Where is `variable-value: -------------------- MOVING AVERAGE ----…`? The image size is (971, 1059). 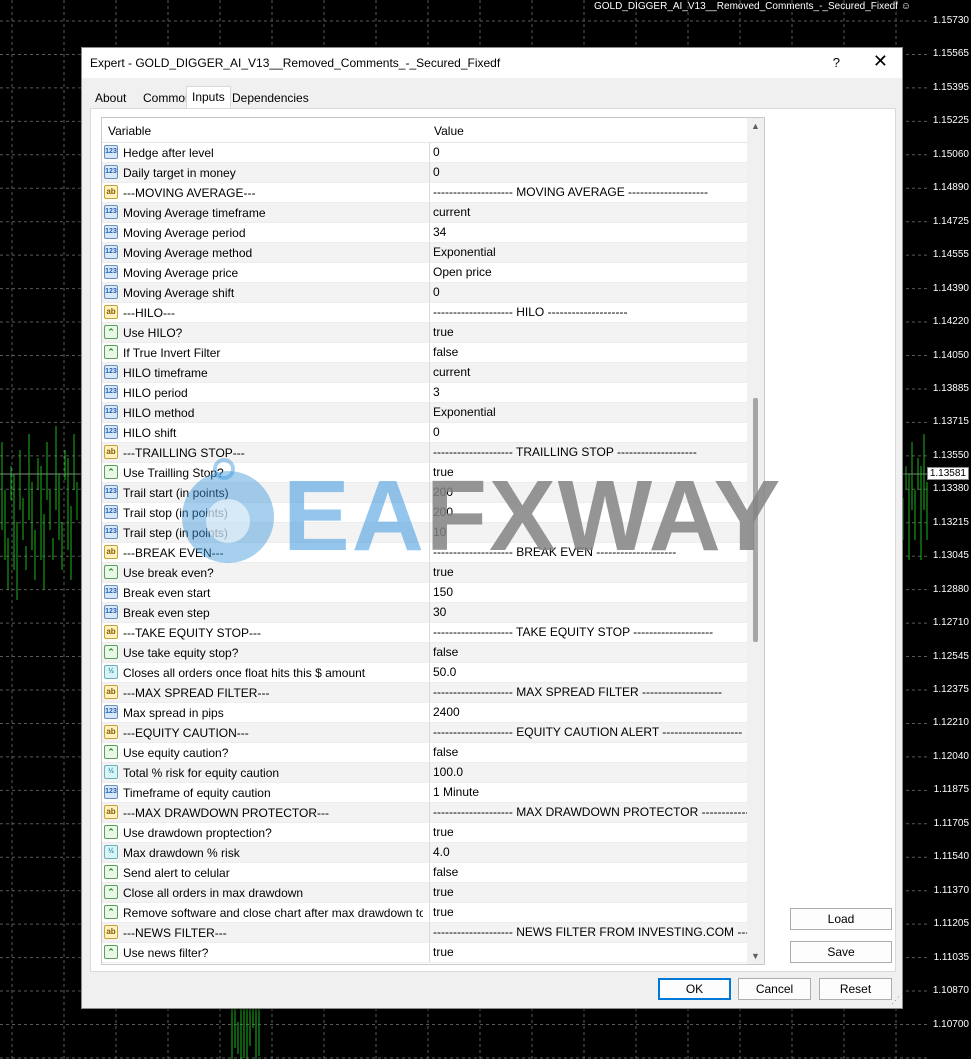 variable-value: -------------------- MOVING AVERAGE ----… is located at coordinates (588, 192).